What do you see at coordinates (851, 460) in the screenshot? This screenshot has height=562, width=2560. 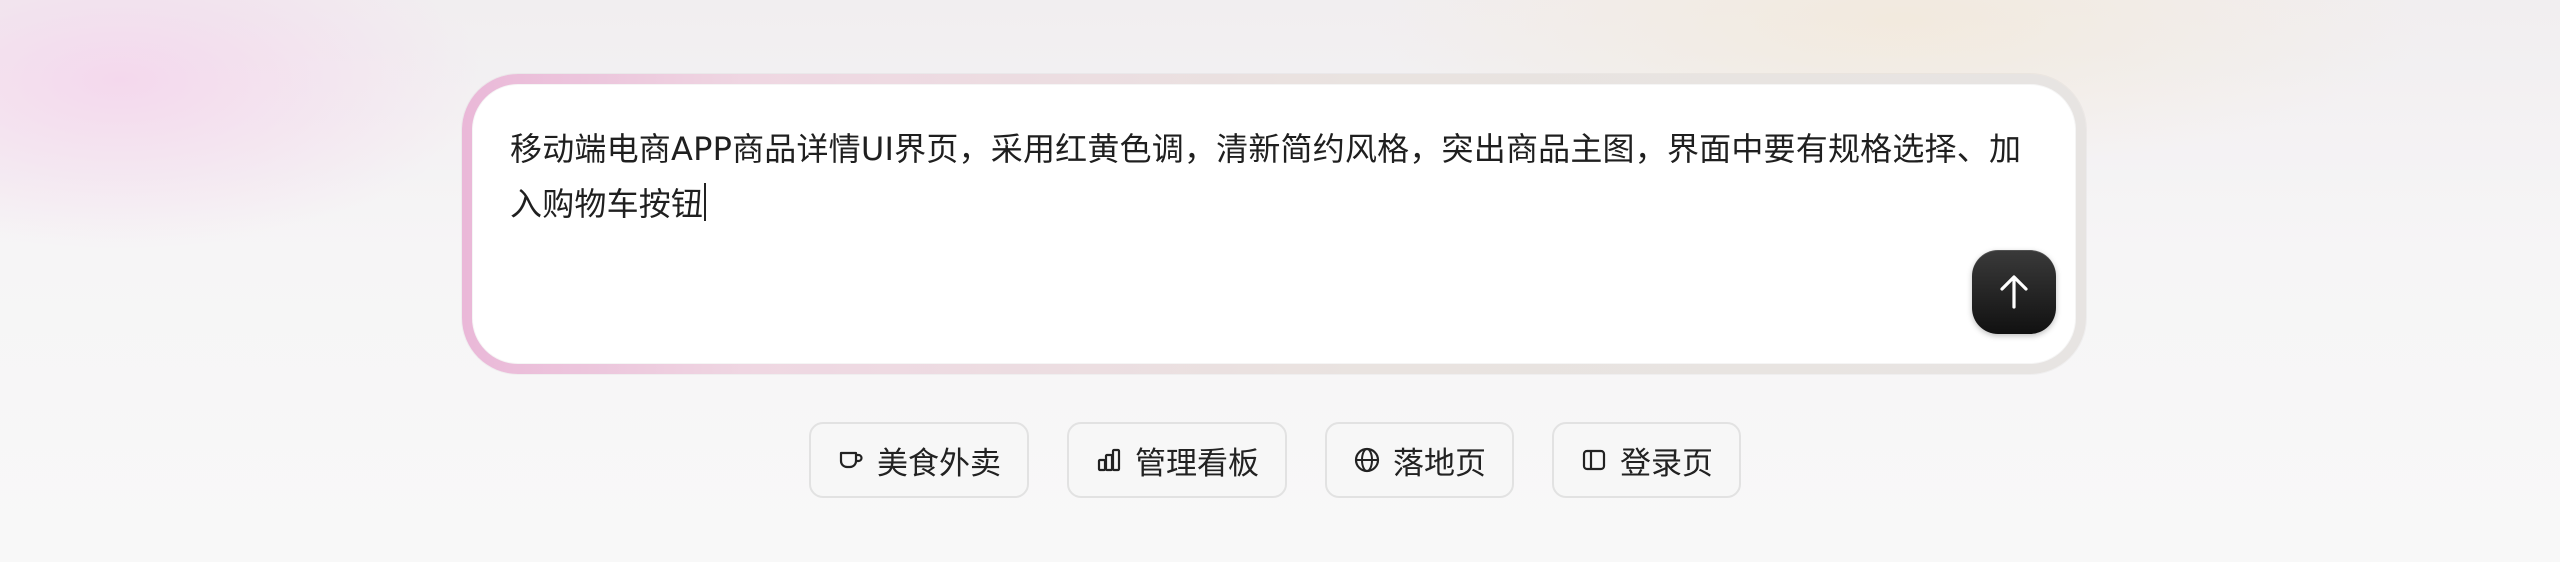 I see `cup-icon` at bounding box center [851, 460].